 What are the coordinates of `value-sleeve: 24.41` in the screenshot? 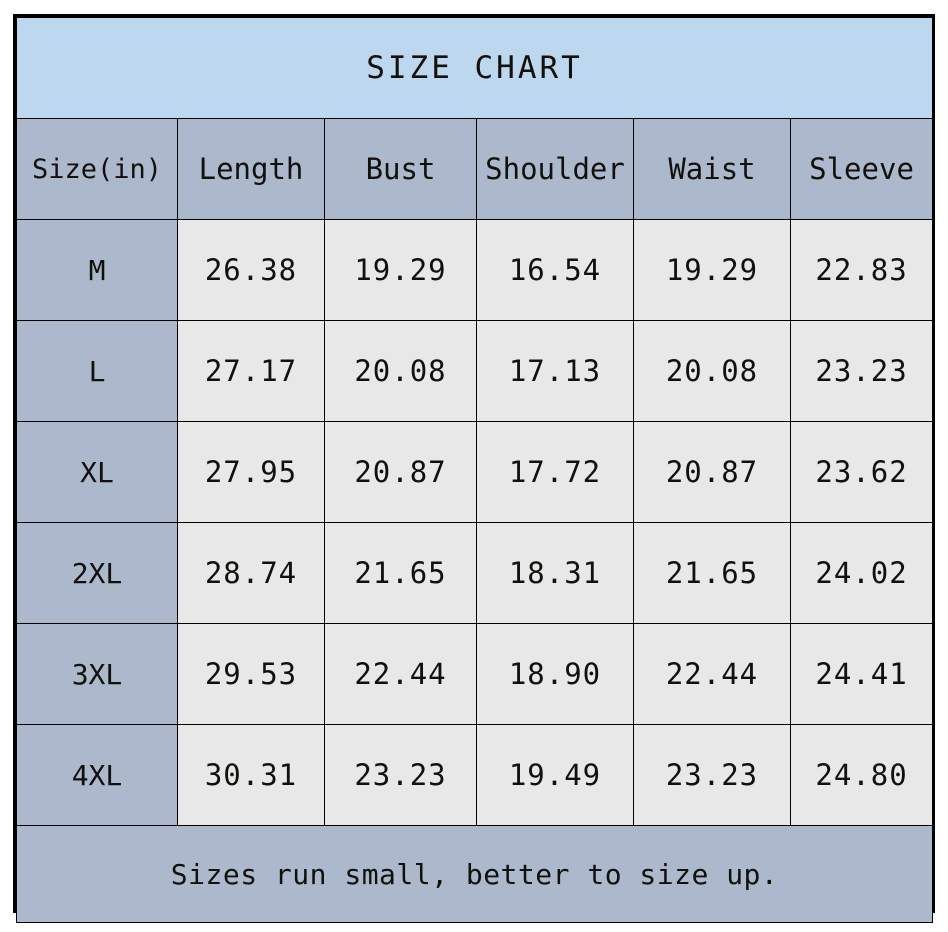 It's located at (861, 674).